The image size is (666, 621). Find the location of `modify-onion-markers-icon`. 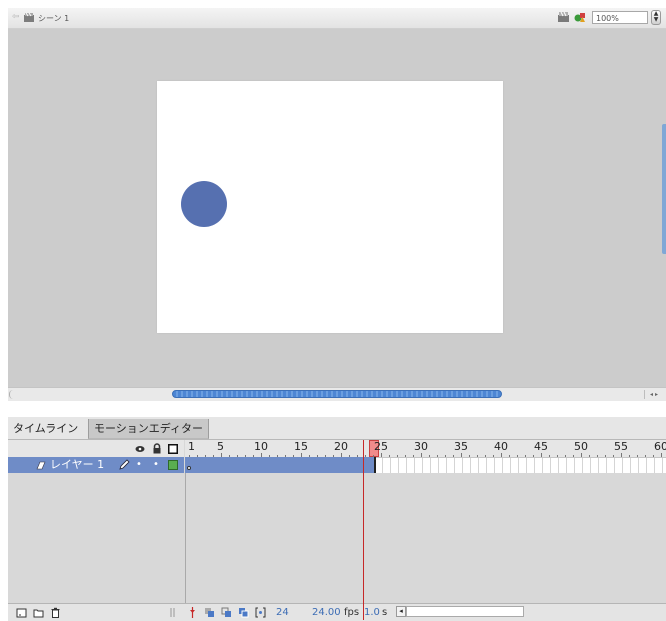

modify-onion-markers-icon is located at coordinates (260, 612).